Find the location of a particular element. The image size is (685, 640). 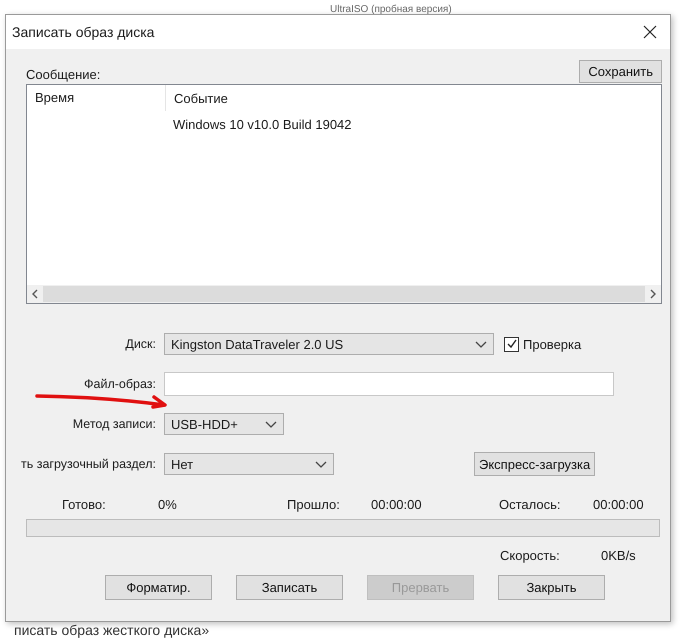

status-label: Готово: is located at coordinates (84, 504).